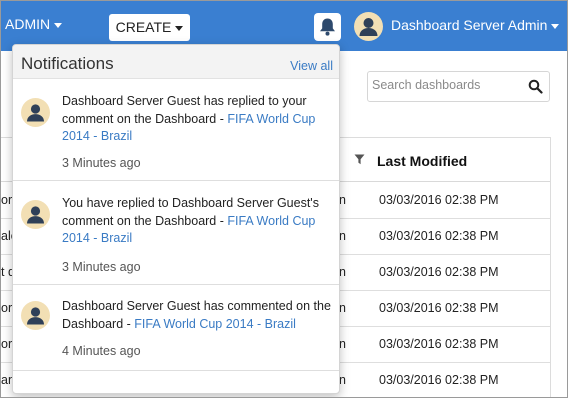  I want to click on admin-menu-label: ADMIN, so click(28, 24).